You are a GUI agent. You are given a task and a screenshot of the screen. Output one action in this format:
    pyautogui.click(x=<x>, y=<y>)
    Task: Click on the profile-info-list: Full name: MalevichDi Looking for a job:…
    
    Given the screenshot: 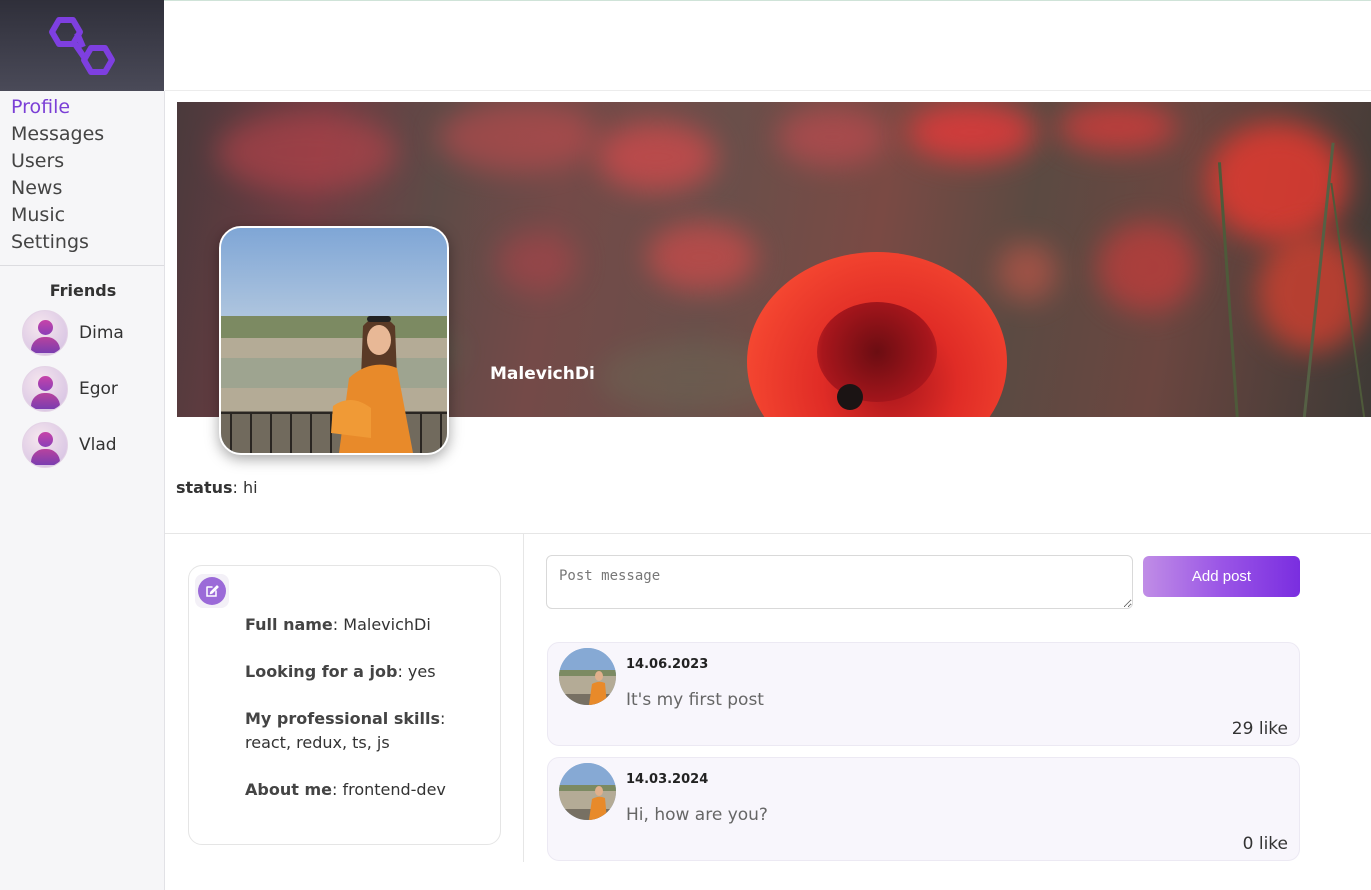 What is the action you would take?
    pyautogui.click(x=365, y=719)
    